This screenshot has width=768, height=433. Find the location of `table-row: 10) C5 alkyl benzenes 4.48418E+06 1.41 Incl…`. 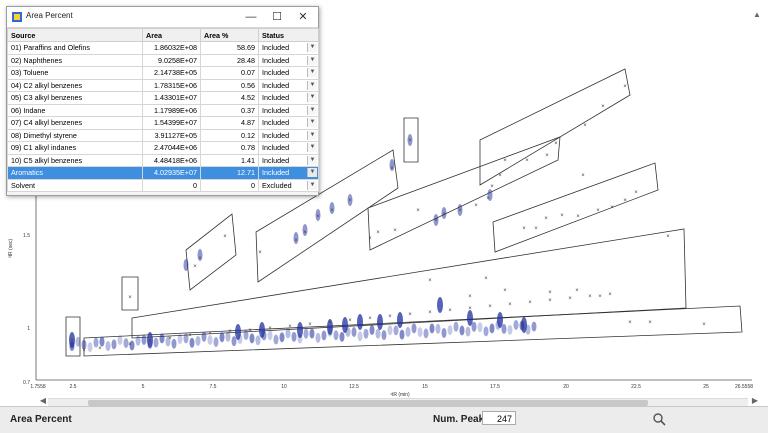

table-row: 10) C5 alkyl benzenes 4.48418E+06 1.41 Incl… is located at coordinates (163, 160).